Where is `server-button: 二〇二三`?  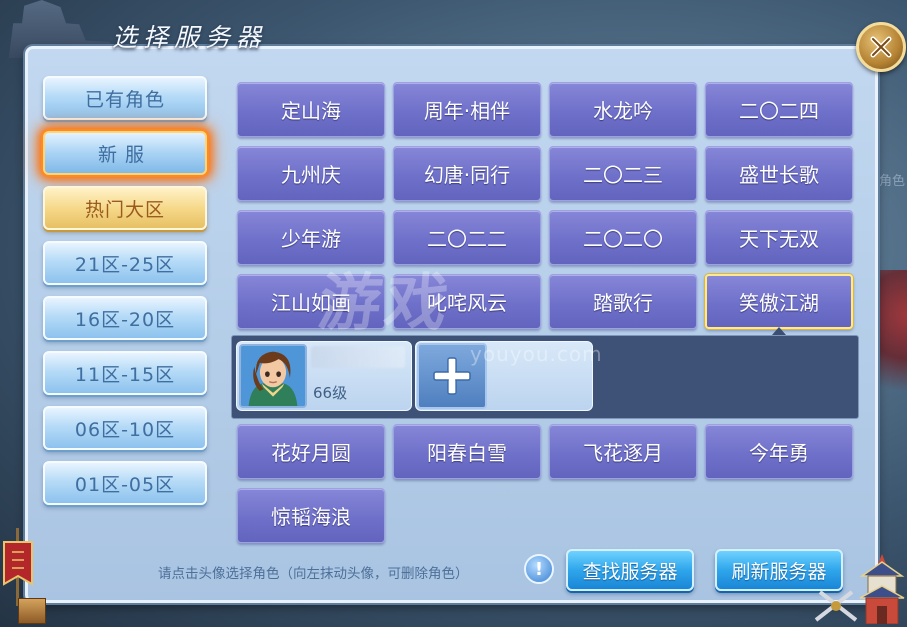 server-button: 二〇二三 is located at coordinates (623, 173).